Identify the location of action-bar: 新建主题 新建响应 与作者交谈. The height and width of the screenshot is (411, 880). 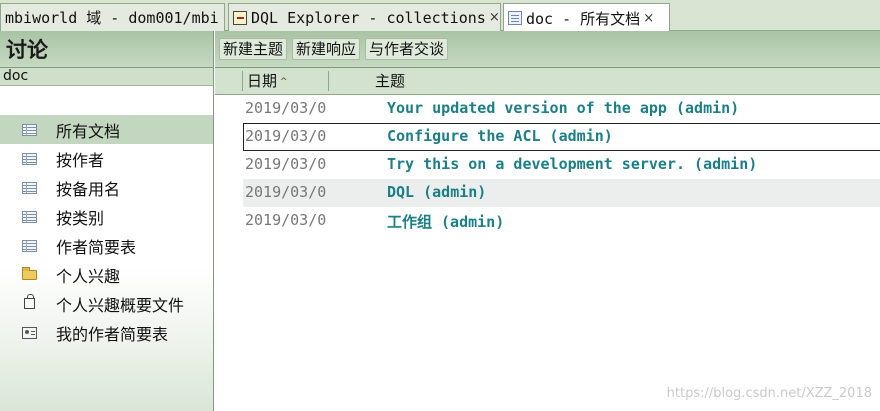
(547, 49).